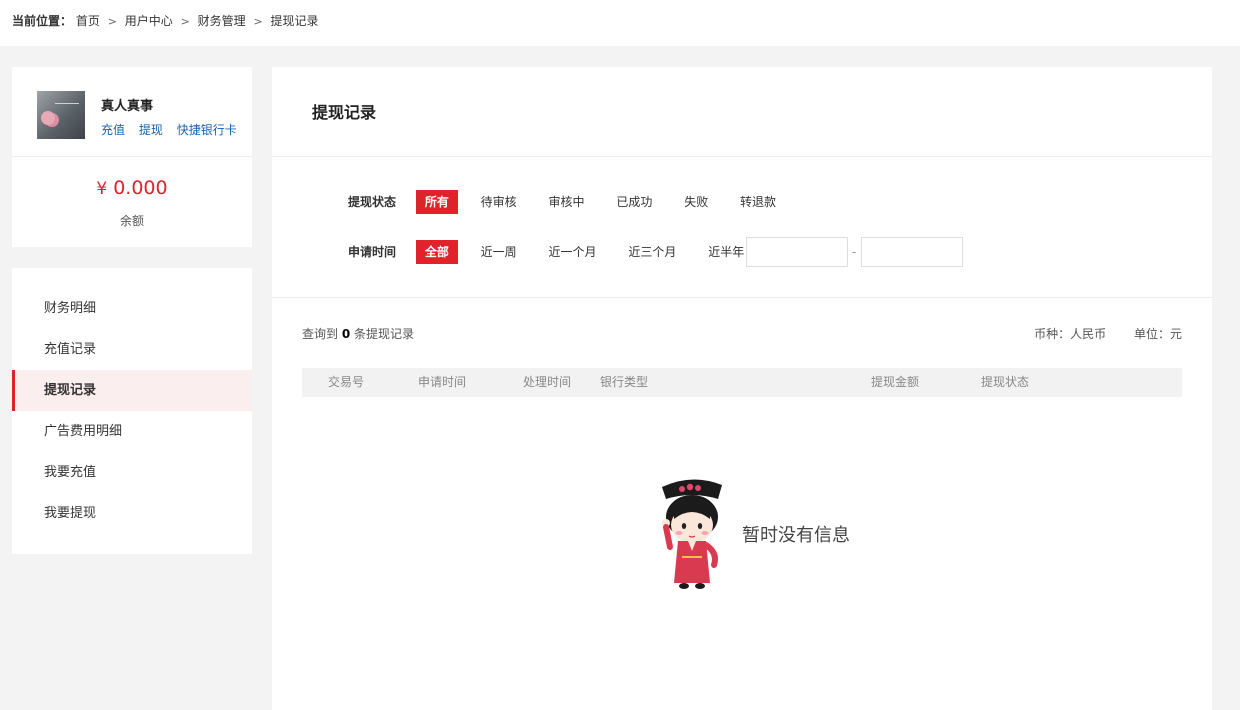 Image resolution: width=1240 pixels, height=710 pixels. Describe the element at coordinates (372, 252) in the screenshot. I see `time-filter-label: 申请时间` at that location.